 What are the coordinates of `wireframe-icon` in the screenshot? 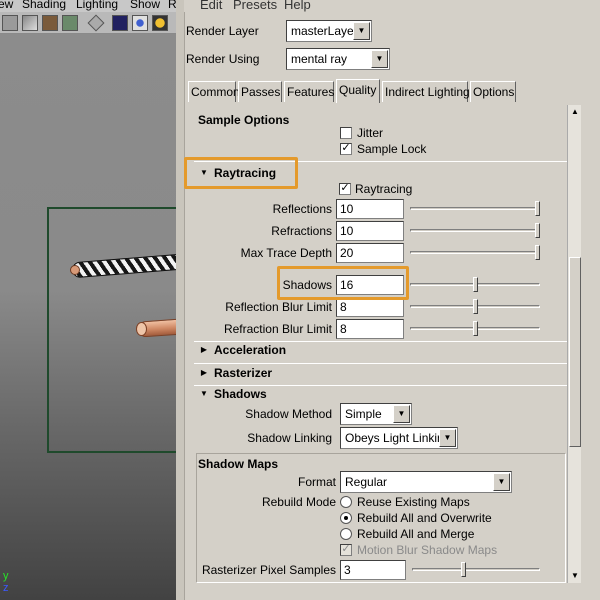 It's located at (96, 23).